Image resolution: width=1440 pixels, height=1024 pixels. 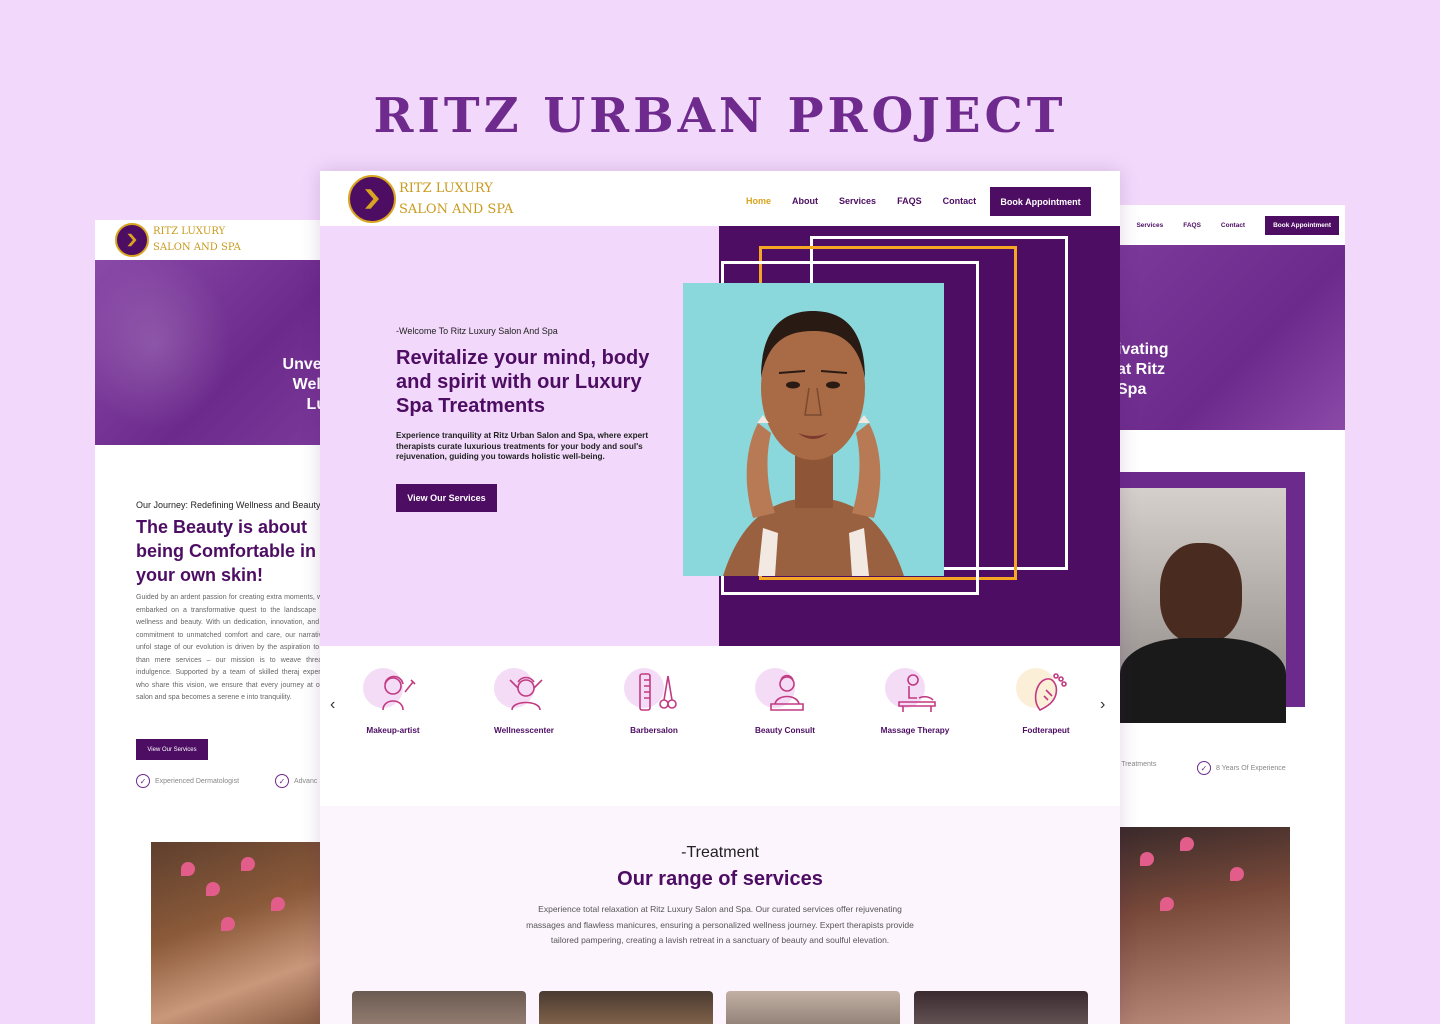 What do you see at coordinates (1046, 730) in the screenshot?
I see `service-label: Fodterapeut` at bounding box center [1046, 730].